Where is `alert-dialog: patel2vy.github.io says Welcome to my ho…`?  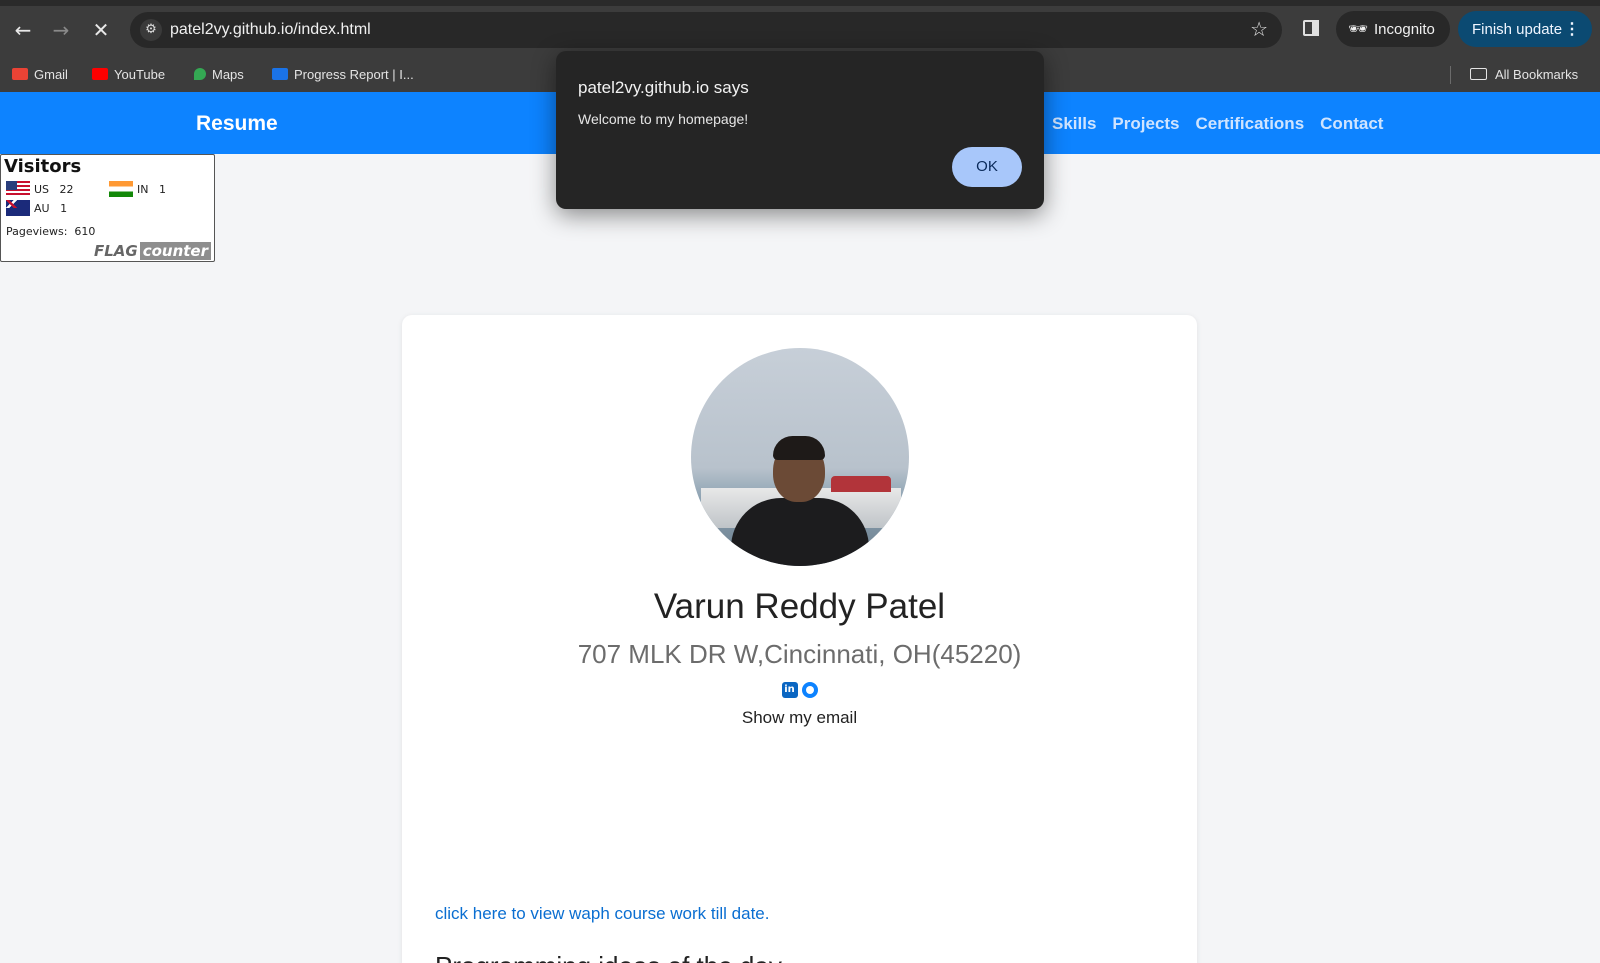 alert-dialog: patel2vy.github.io says Welcome to my ho… is located at coordinates (800, 130).